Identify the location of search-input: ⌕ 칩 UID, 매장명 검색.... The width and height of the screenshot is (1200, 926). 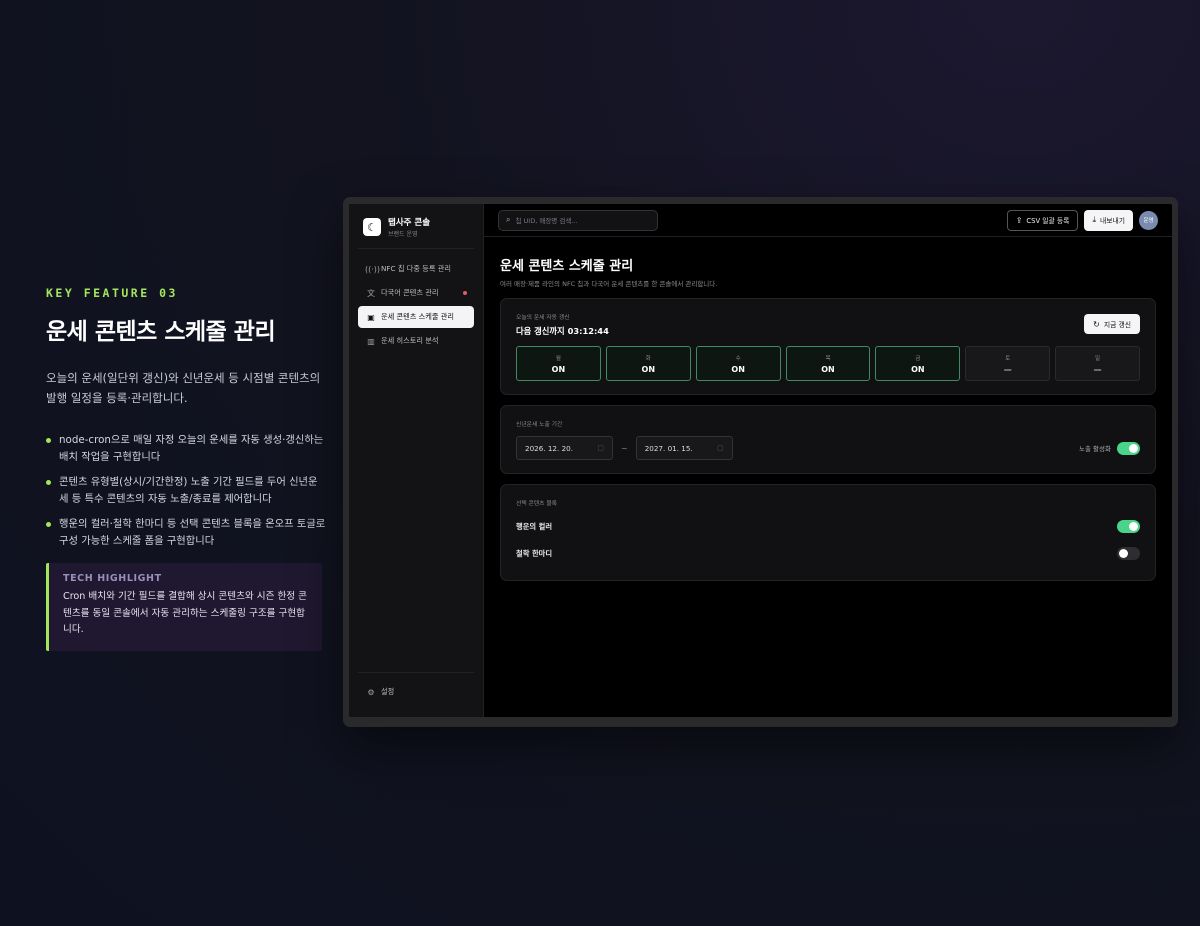
(578, 220).